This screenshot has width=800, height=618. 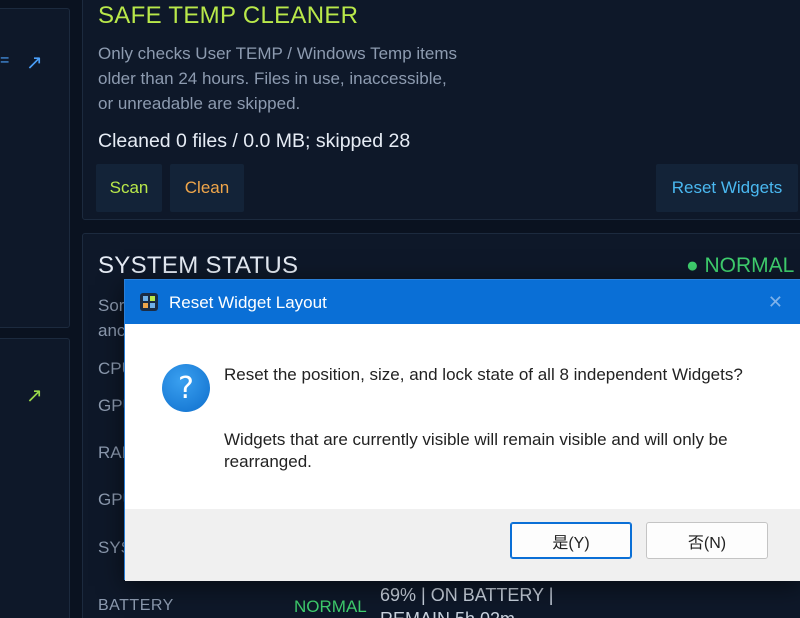 What do you see at coordinates (740, 265) in the screenshot?
I see `status-badge: ● NORMAL` at bounding box center [740, 265].